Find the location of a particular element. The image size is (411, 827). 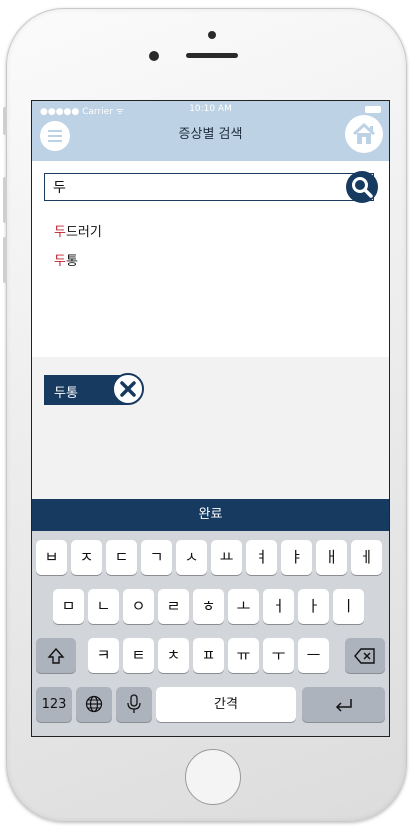

space-key: 간격 is located at coordinates (226, 704).